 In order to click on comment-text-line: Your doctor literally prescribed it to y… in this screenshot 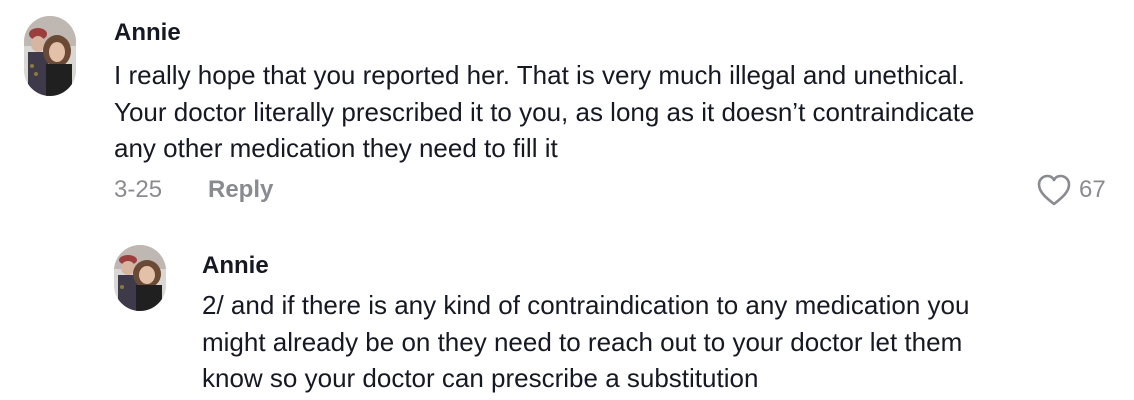, I will do `click(544, 111)`.